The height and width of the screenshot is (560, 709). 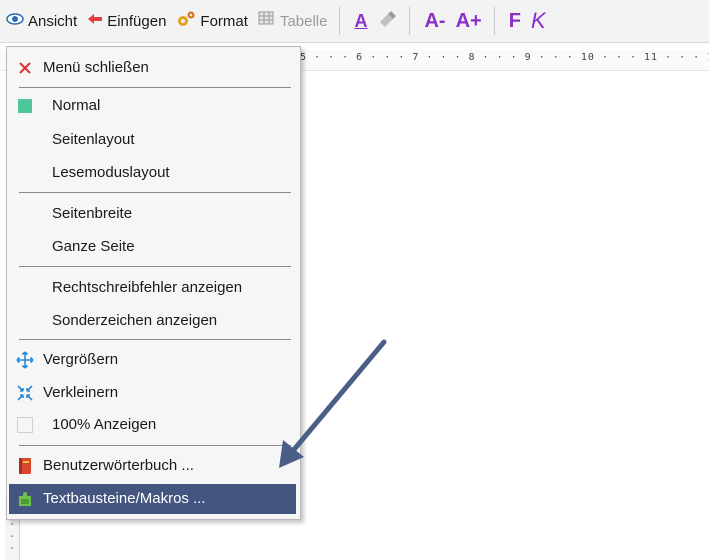 I want to click on font-color-icon: A, so click(x=361, y=21).